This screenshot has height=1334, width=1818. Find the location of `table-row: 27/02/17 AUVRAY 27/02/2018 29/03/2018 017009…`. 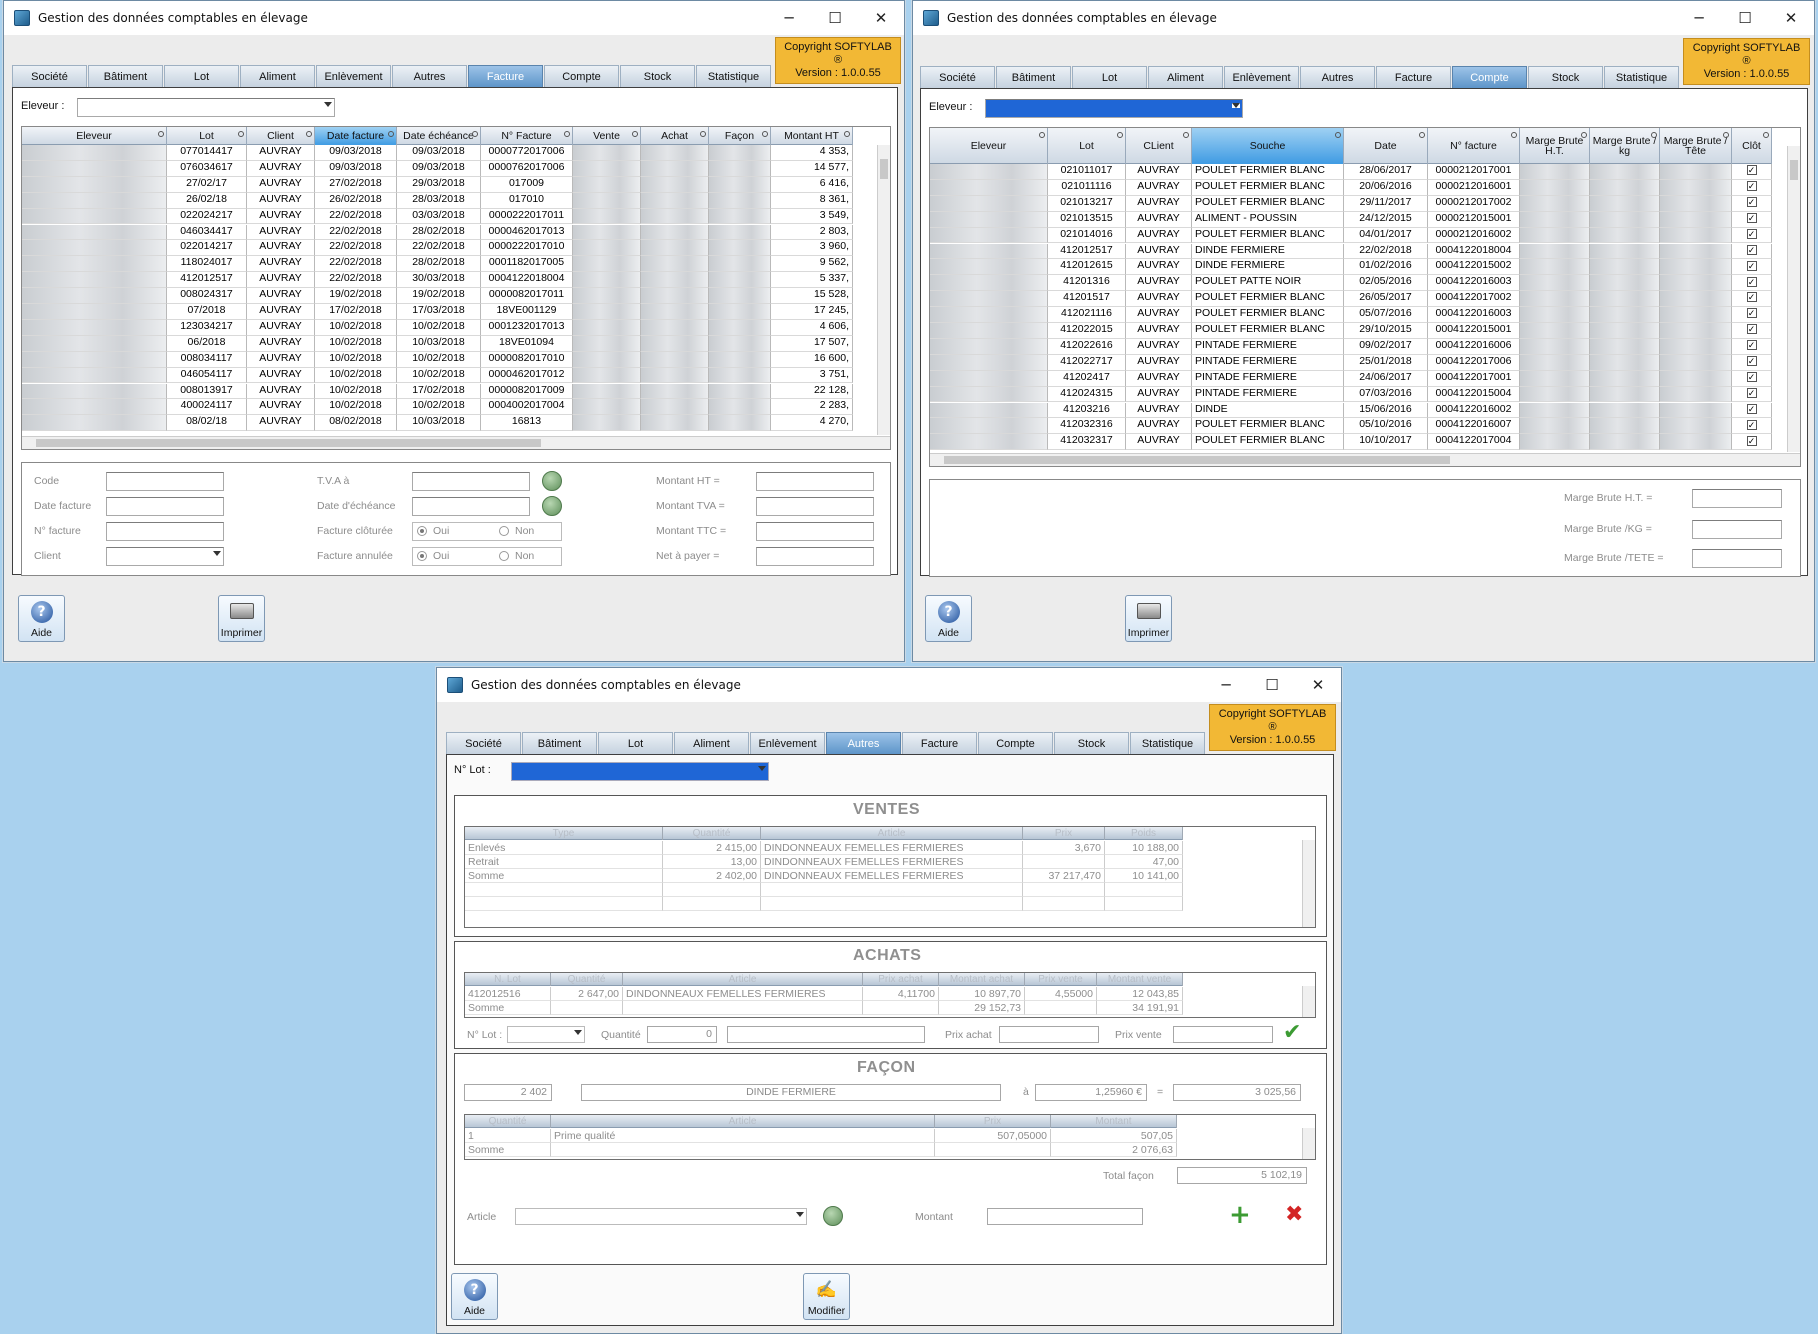

table-row: 27/02/17 AUVRAY 27/02/2018 29/03/2018 017009… is located at coordinates (437, 184).